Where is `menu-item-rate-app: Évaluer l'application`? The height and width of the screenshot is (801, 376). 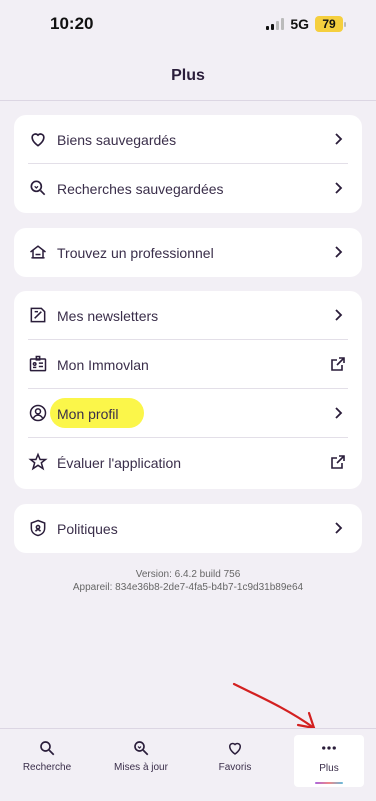
menu-item-rate-app: Évaluer l'application is located at coordinates (188, 462).